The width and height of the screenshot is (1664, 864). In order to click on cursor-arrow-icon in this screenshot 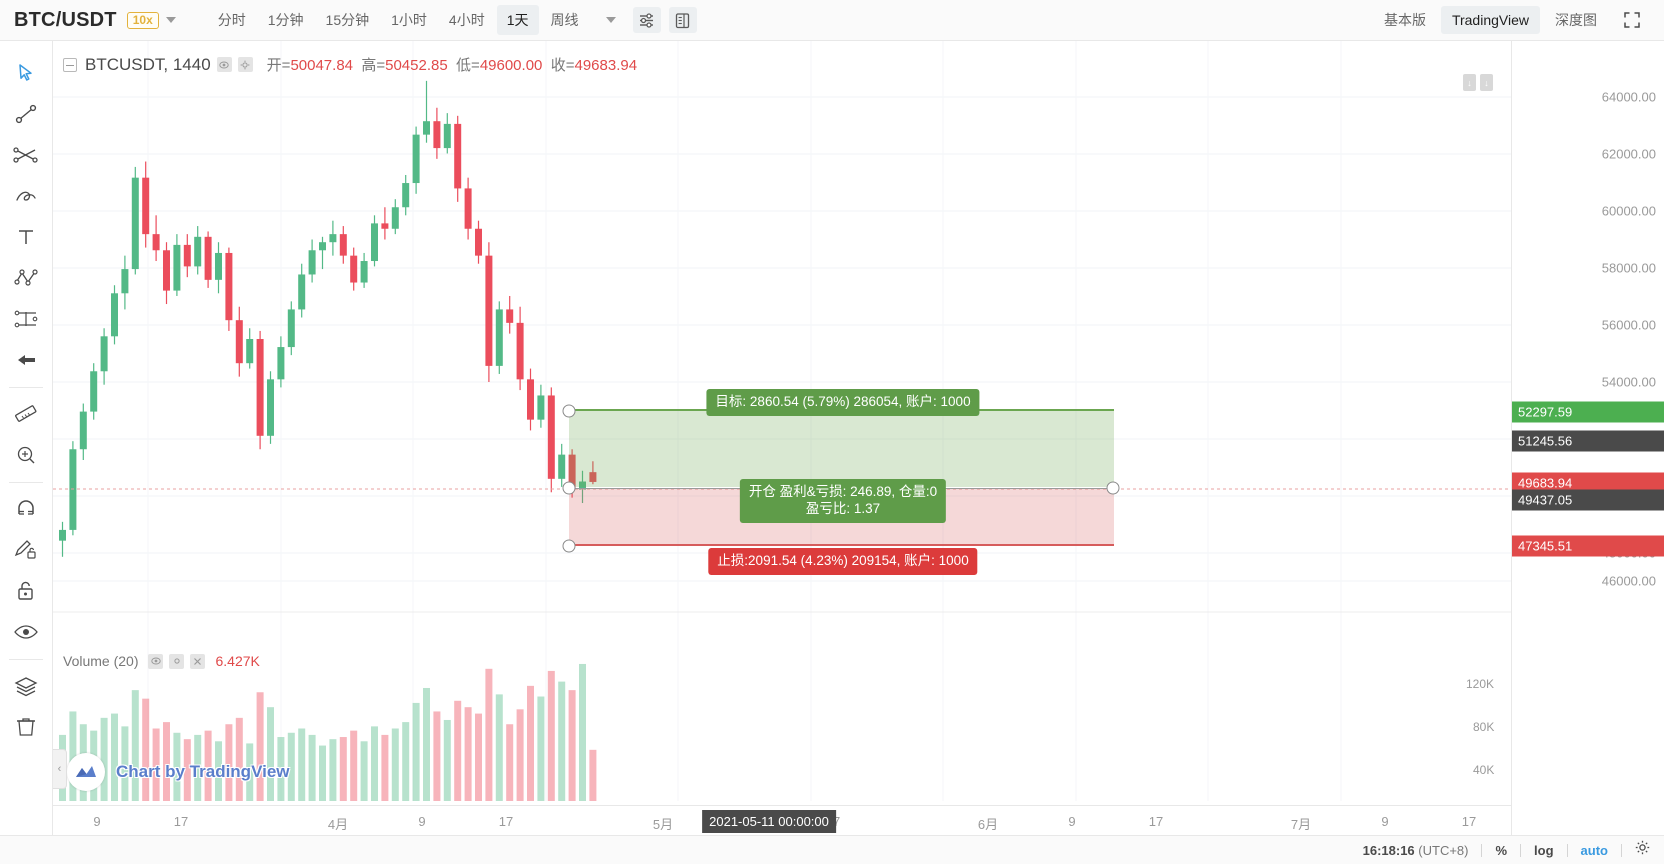, I will do `click(26, 73)`.